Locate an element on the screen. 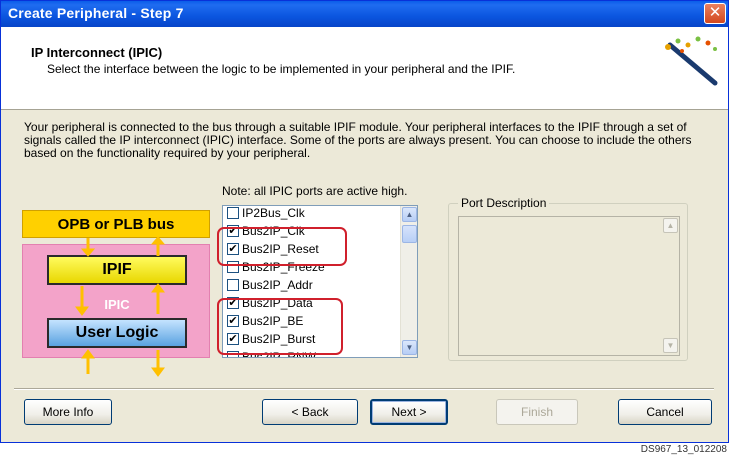  highlight-clk-reset is located at coordinates (282, 246).